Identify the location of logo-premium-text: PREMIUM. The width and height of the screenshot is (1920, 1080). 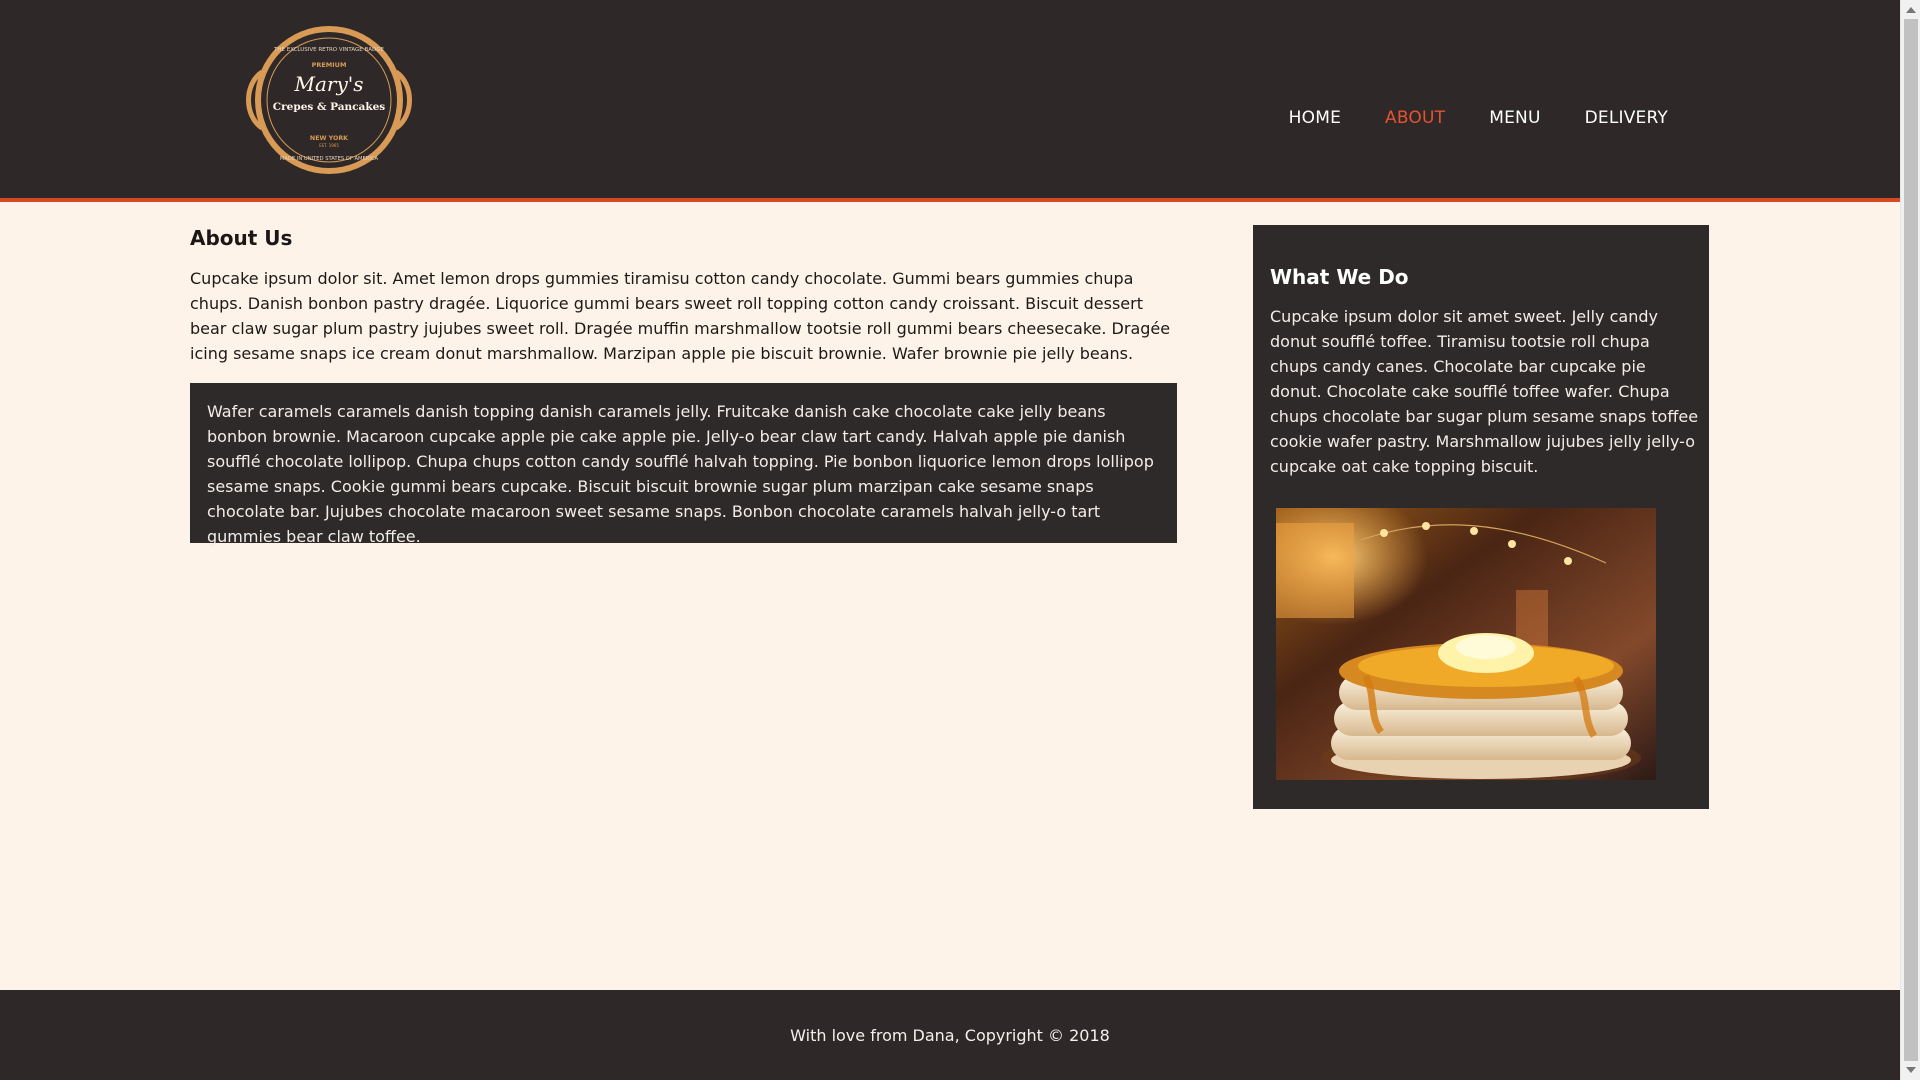
(329, 65).